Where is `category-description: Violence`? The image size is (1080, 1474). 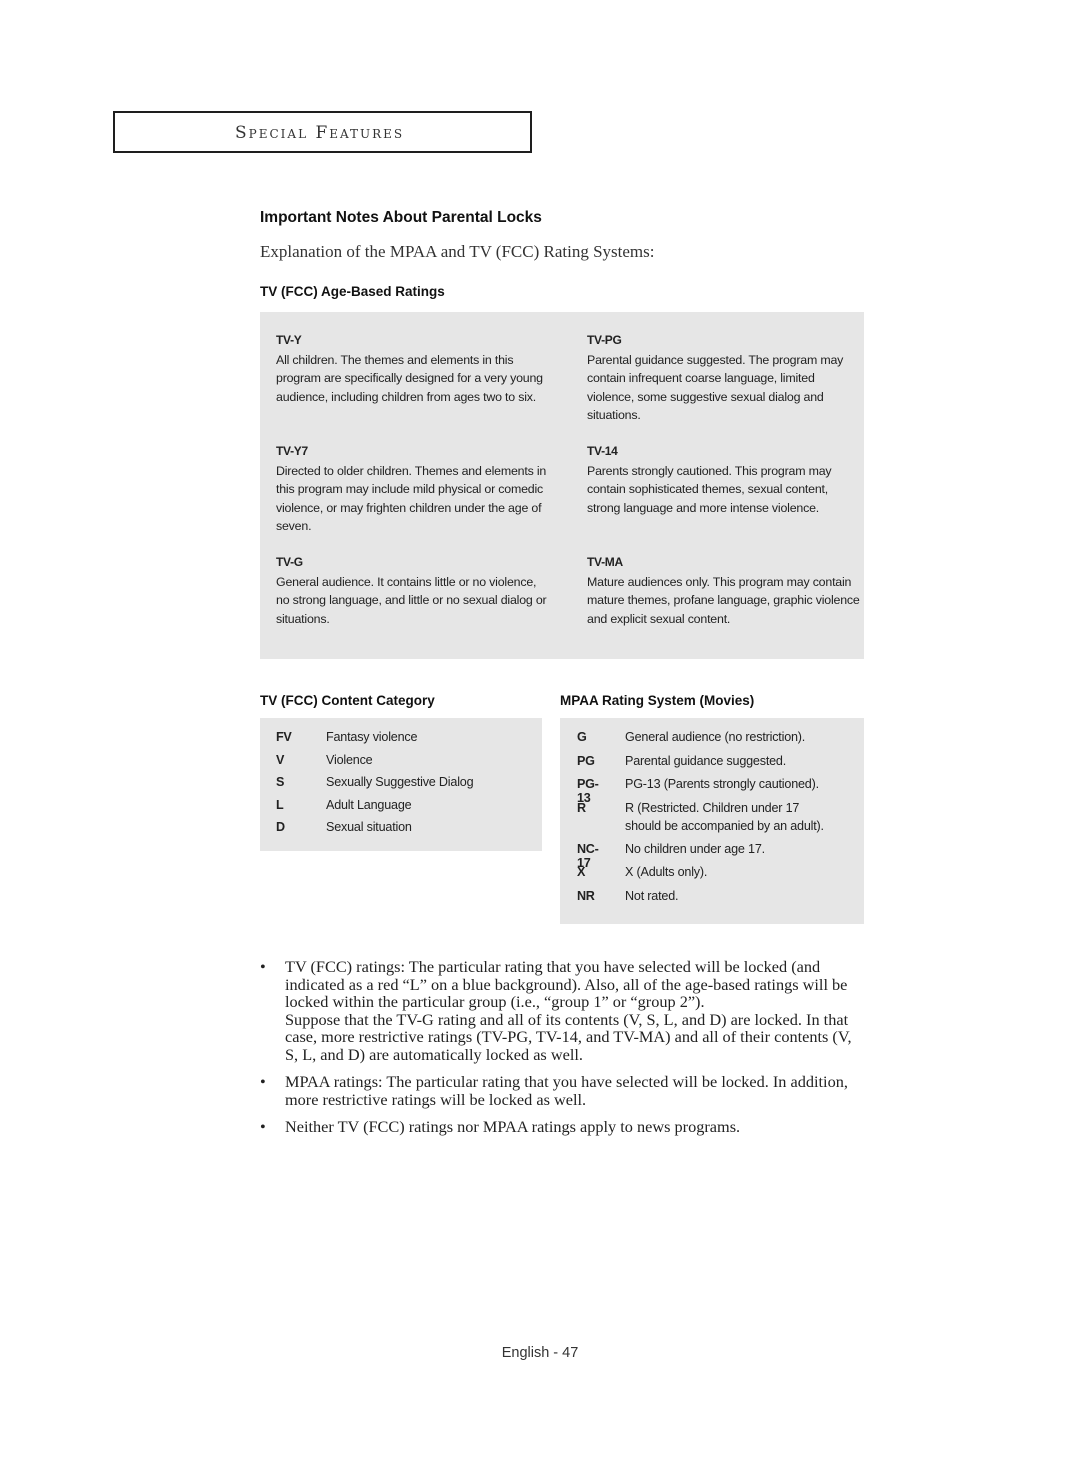
category-description: Violence is located at coordinates (349, 759).